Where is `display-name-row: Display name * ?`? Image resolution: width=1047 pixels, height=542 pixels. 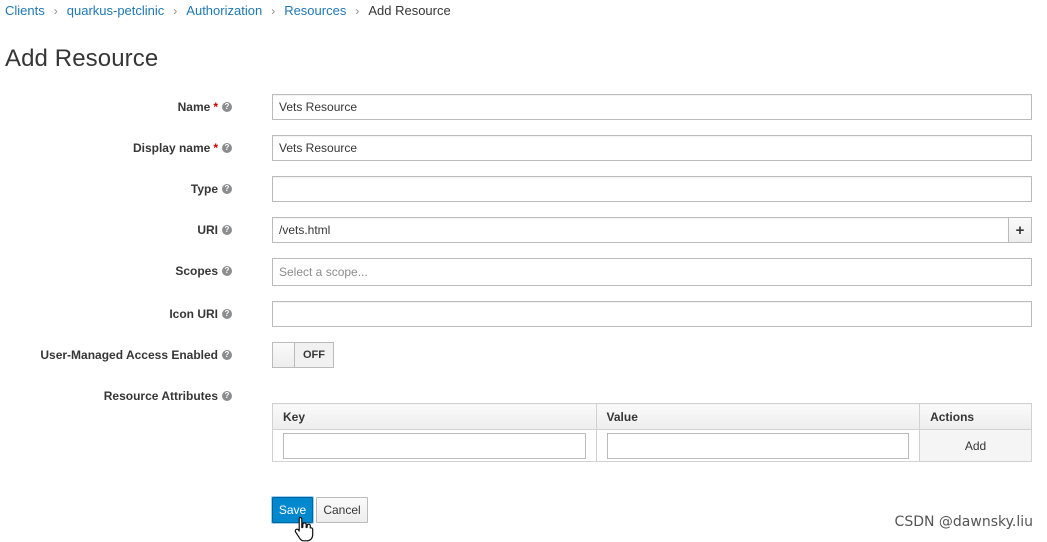
display-name-row: Display name * ? is located at coordinates (523, 148).